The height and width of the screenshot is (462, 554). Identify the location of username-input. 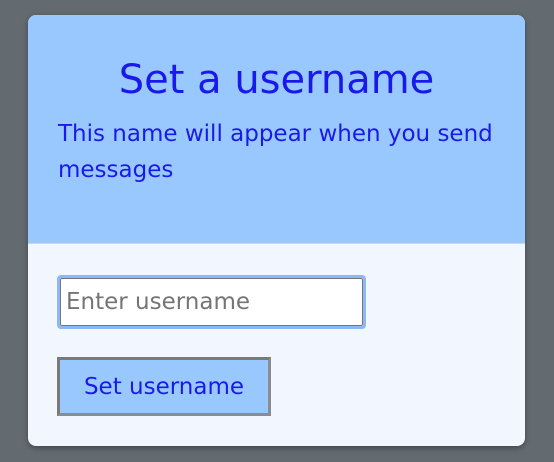
(211, 302).